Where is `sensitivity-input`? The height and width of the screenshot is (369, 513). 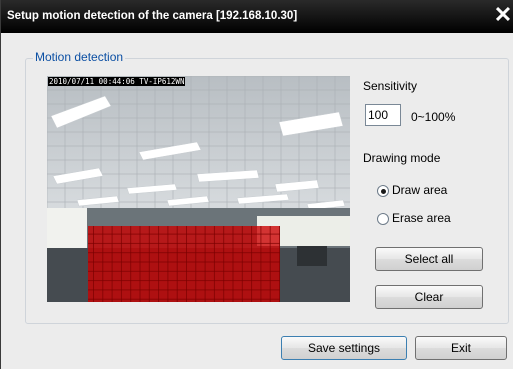
sensitivity-input is located at coordinates (383, 115).